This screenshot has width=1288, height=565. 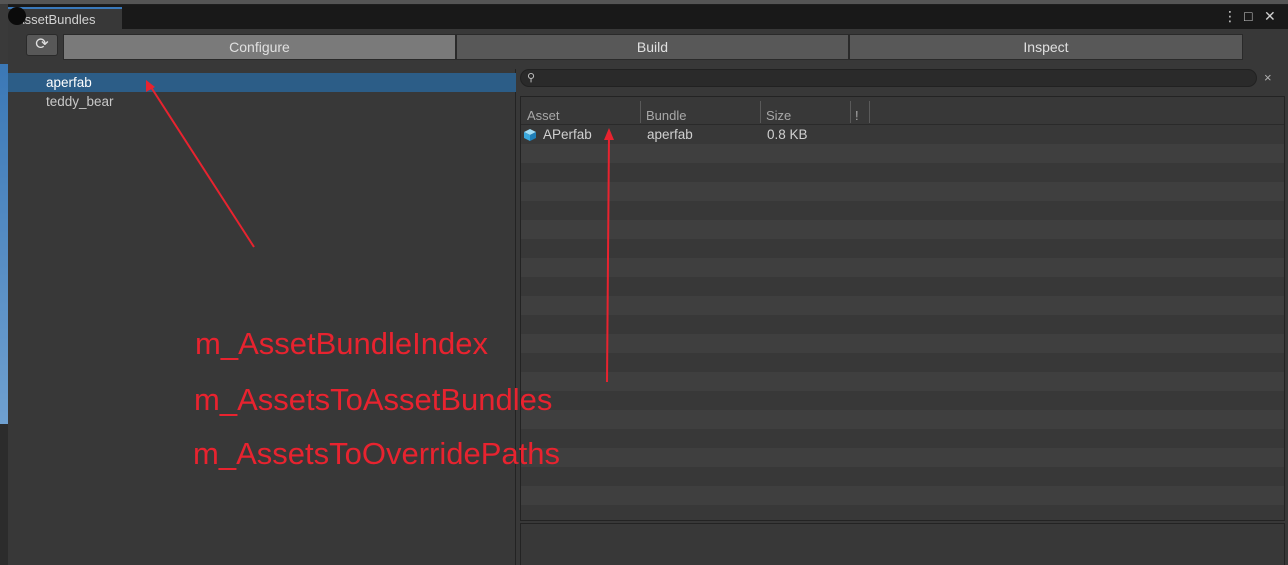 What do you see at coordinates (1230, 16) in the screenshot?
I see `menu-icon: ⋮` at bounding box center [1230, 16].